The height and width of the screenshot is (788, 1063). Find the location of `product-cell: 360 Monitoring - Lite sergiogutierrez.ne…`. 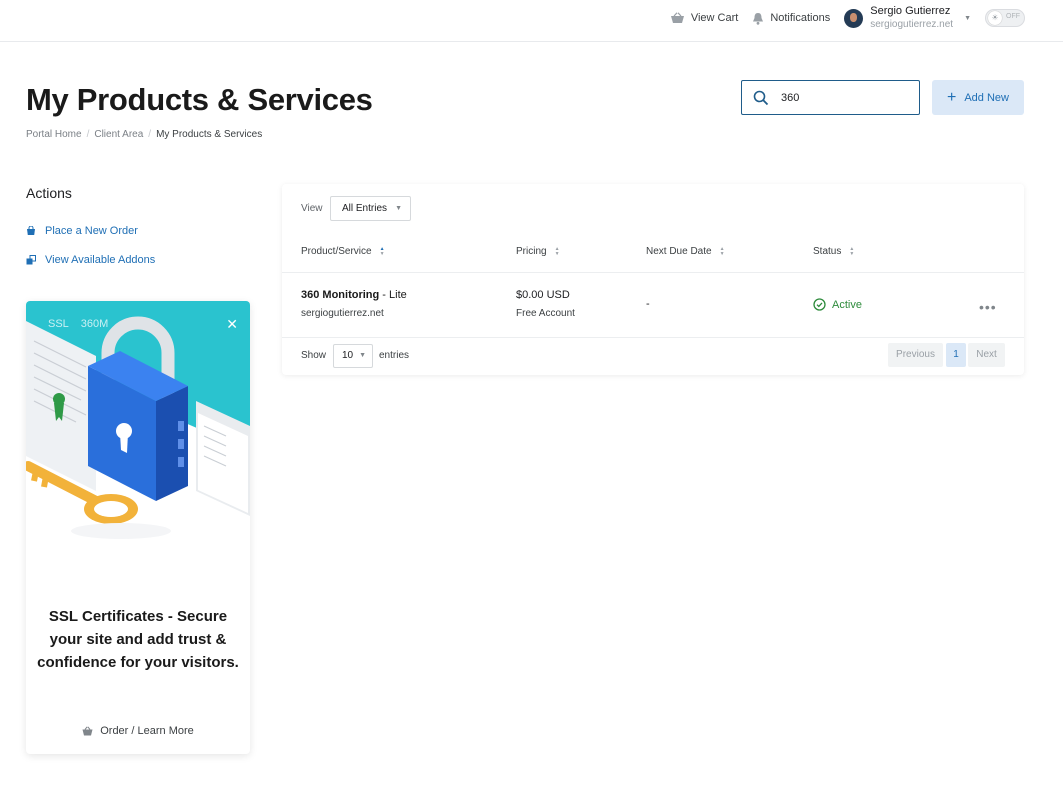

product-cell: 360 Monitoring - Lite sergiogutierrez.ne… is located at coordinates (354, 304).